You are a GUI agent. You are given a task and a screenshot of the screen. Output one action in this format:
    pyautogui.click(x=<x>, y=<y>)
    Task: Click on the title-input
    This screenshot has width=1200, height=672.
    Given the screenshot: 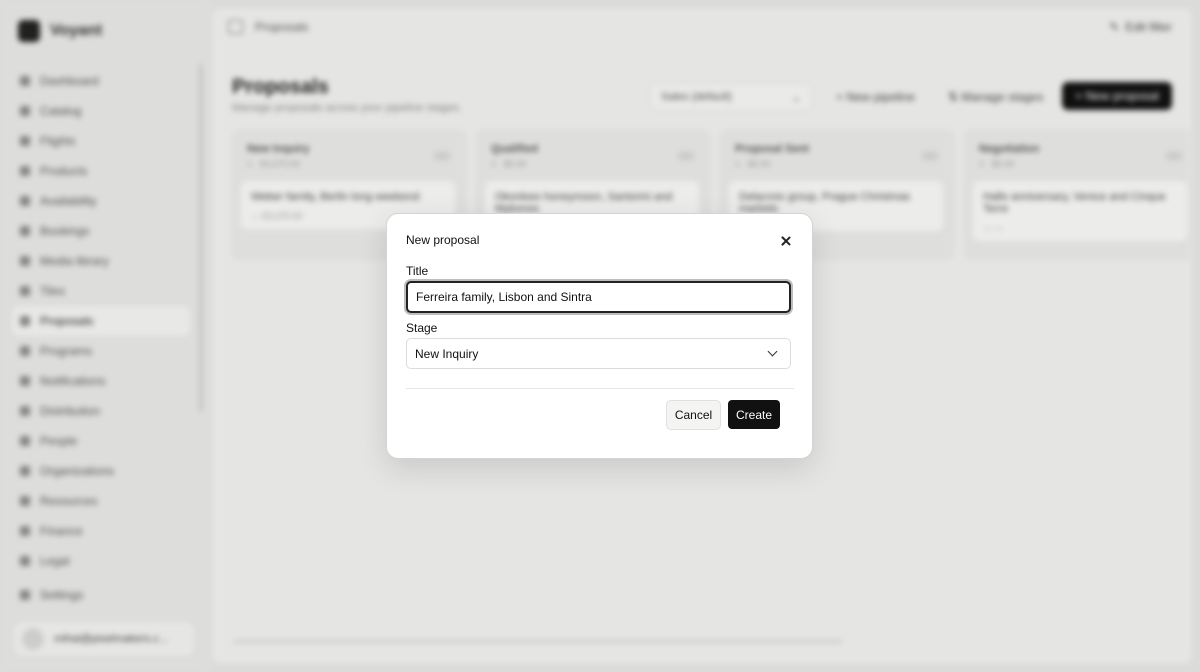 What is the action you would take?
    pyautogui.click(x=598, y=297)
    